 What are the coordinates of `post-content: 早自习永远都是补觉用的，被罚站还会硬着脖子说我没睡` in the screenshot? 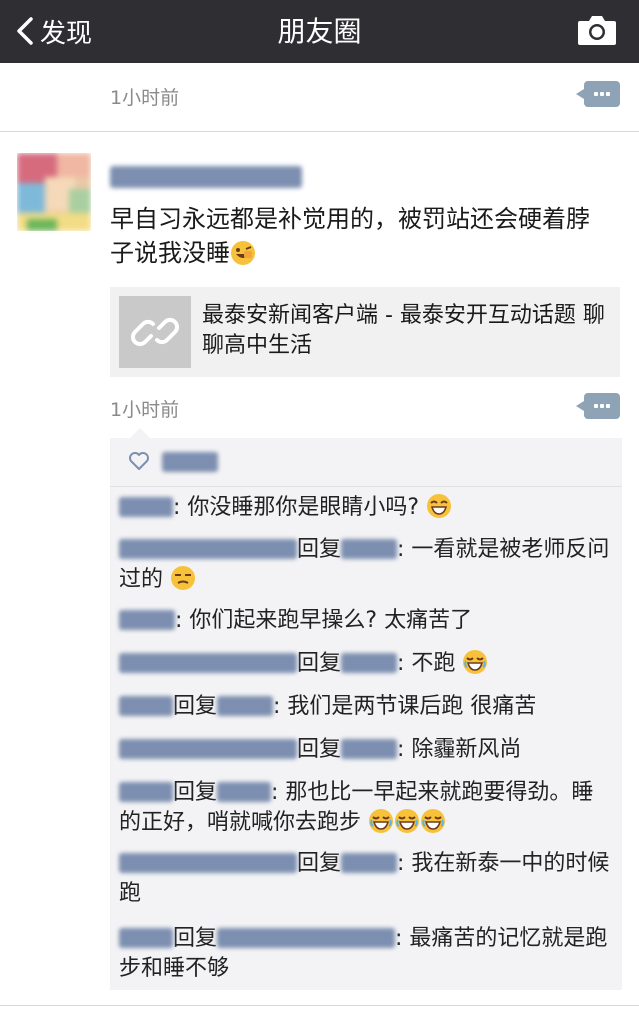 It's located at (360, 236).